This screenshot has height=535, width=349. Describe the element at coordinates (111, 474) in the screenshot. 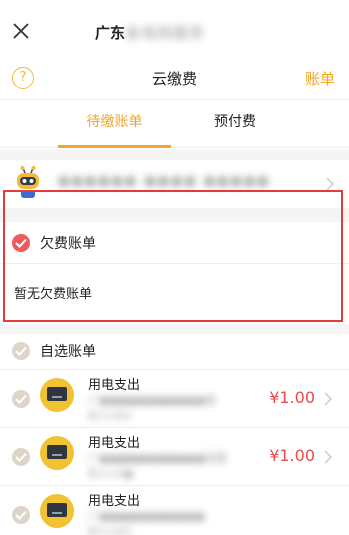

I see `bill-room: 层-9-20●` at that location.